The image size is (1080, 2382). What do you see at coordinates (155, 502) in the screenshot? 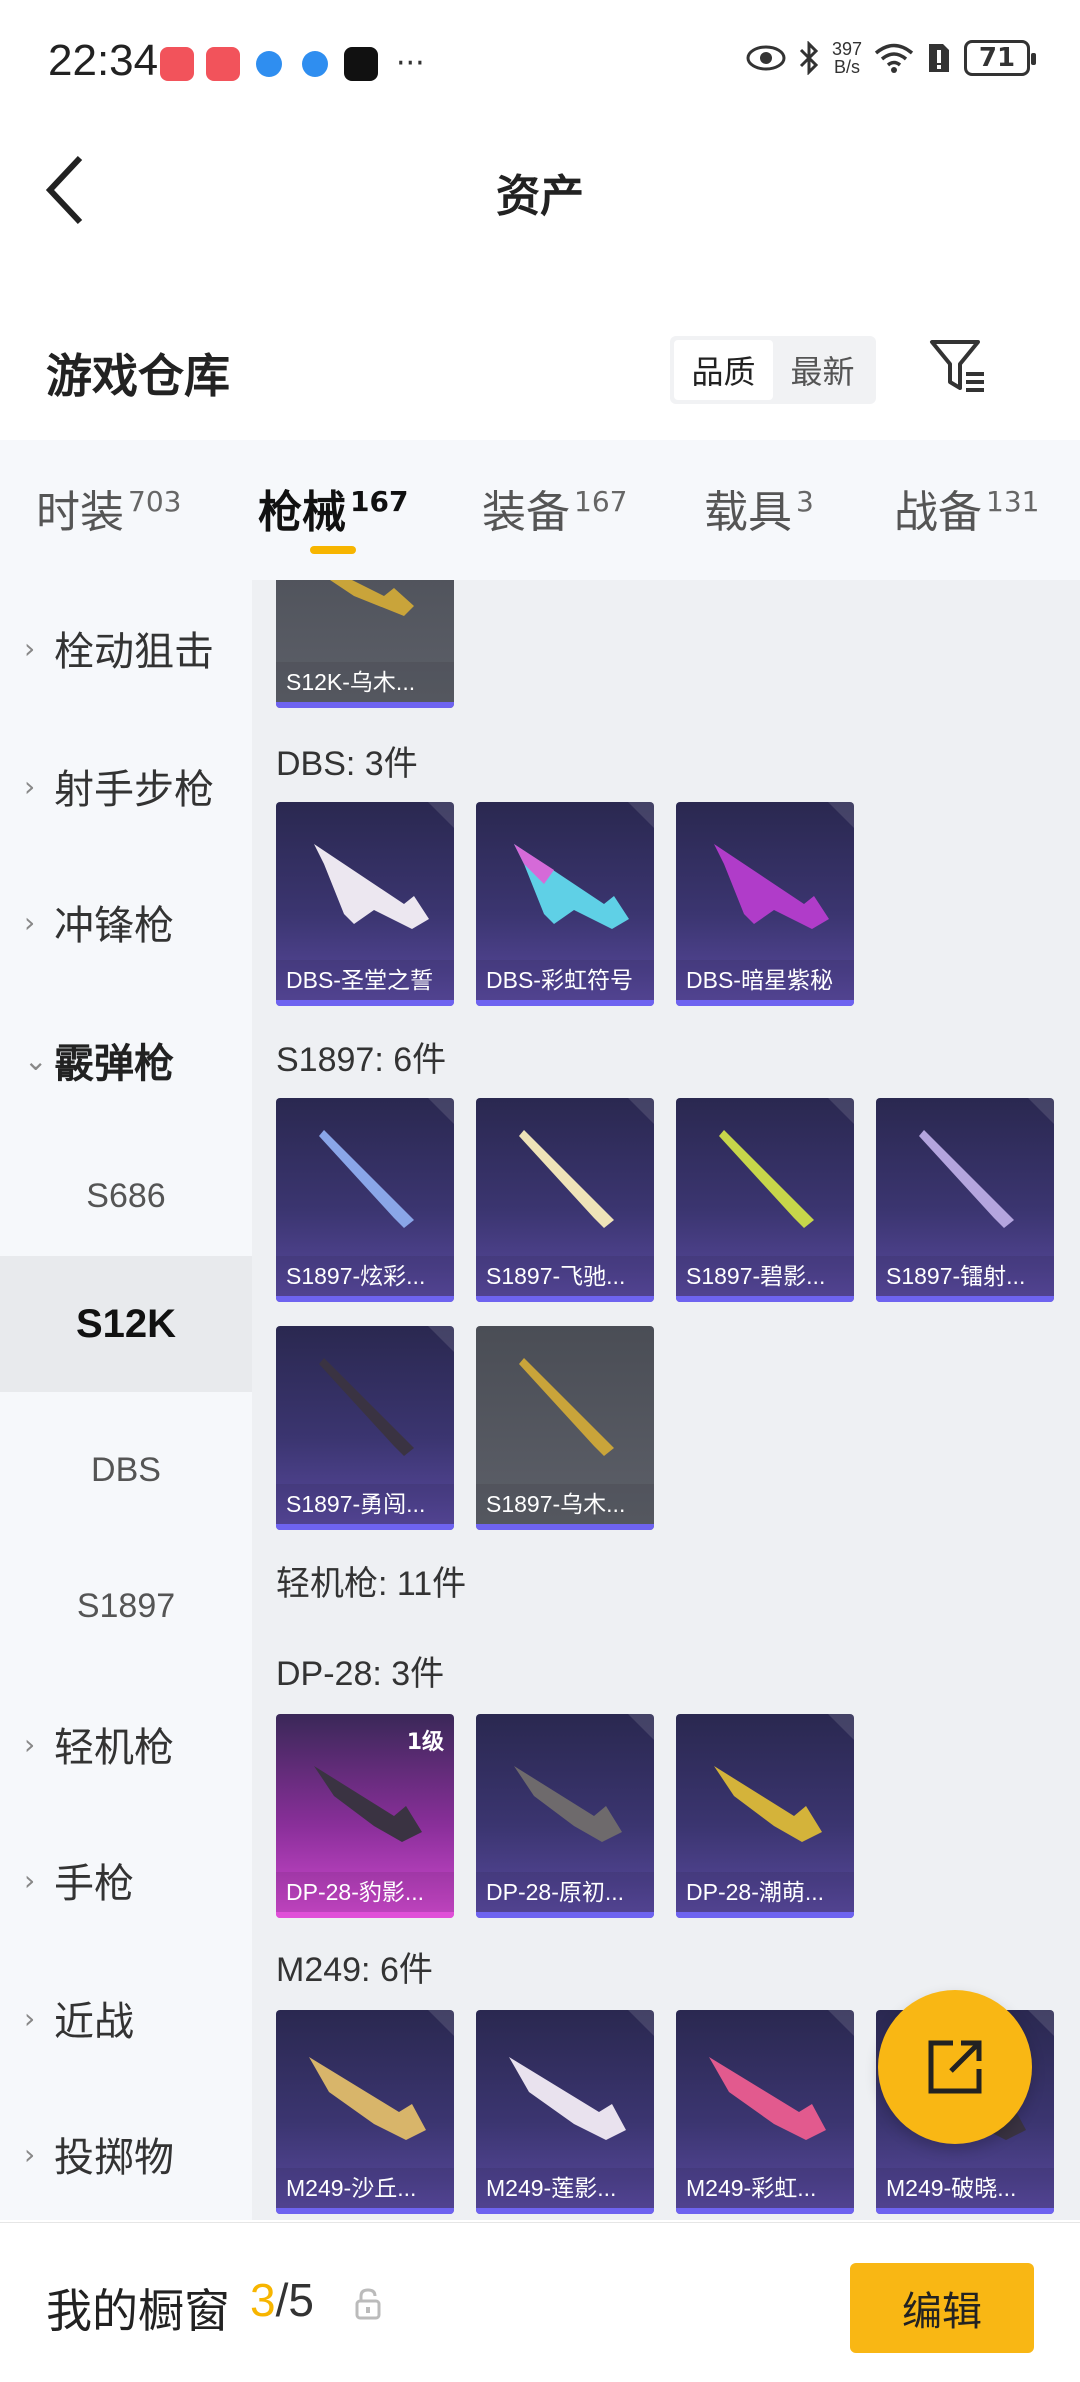
I see `tab-count: 703` at bounding box center [155, 502].